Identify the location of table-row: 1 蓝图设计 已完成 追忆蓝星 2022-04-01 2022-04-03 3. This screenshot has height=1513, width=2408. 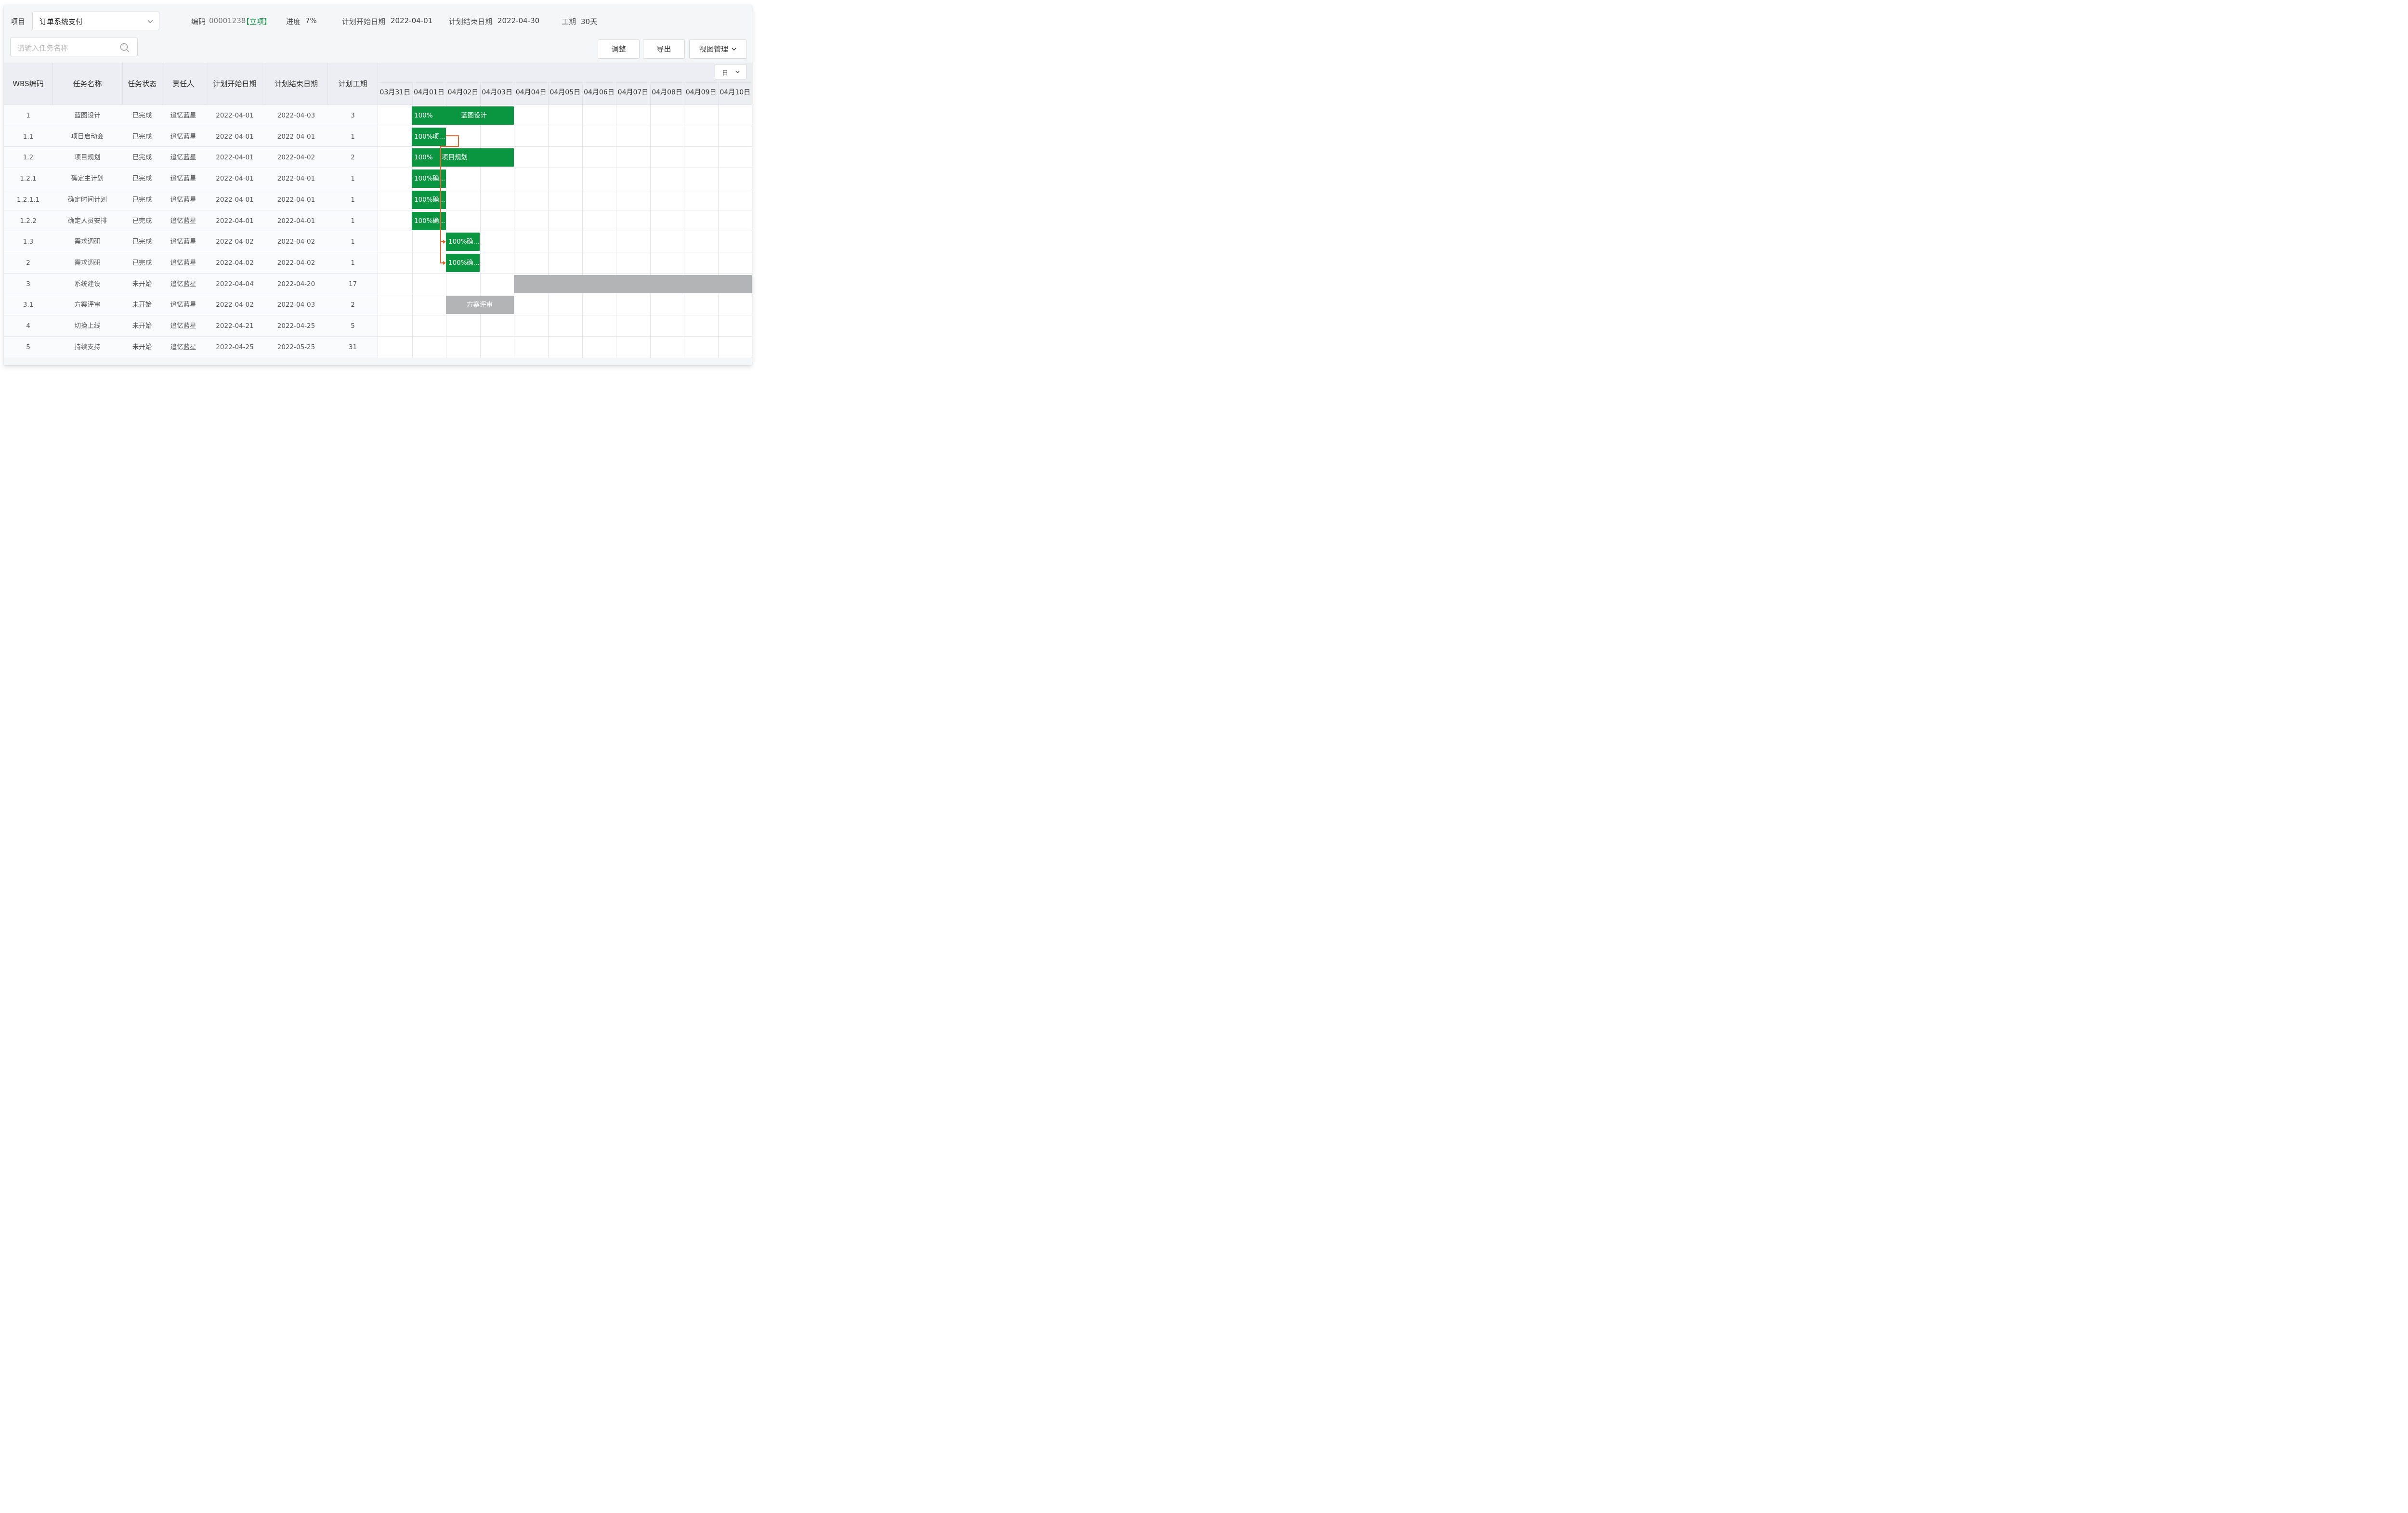
(191, 115).